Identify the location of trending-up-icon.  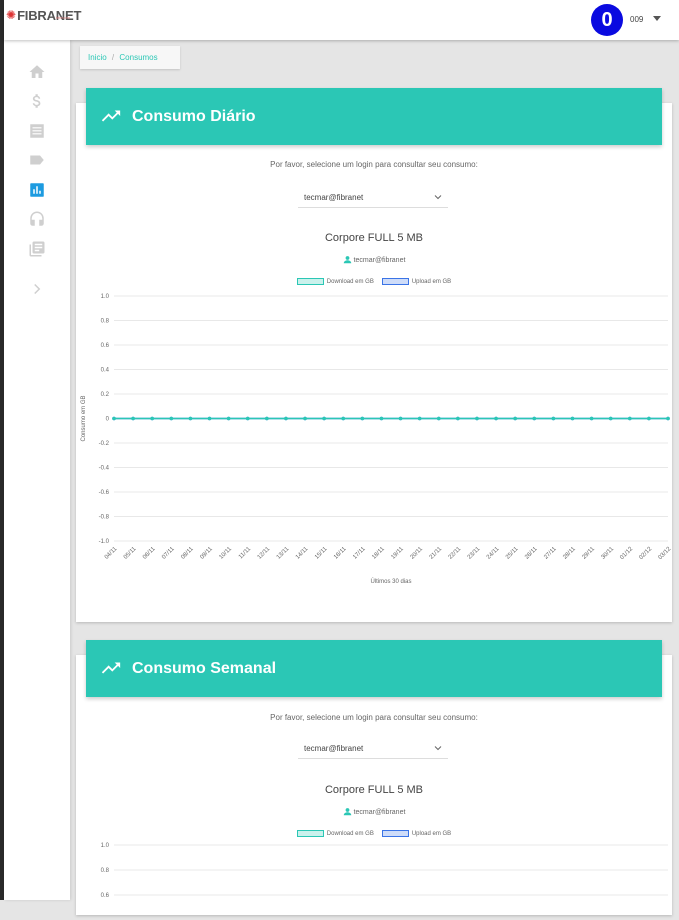
(111, 116).